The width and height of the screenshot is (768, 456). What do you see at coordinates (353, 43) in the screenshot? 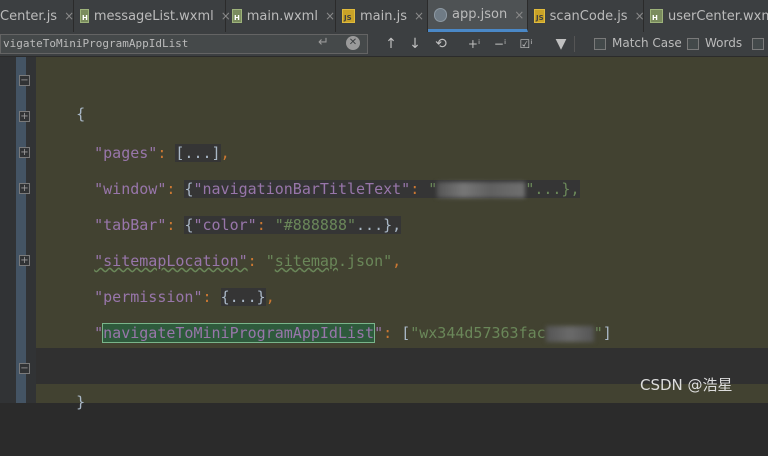
I see `clear-search-icon: ✕` at bounding box center [353, 43].